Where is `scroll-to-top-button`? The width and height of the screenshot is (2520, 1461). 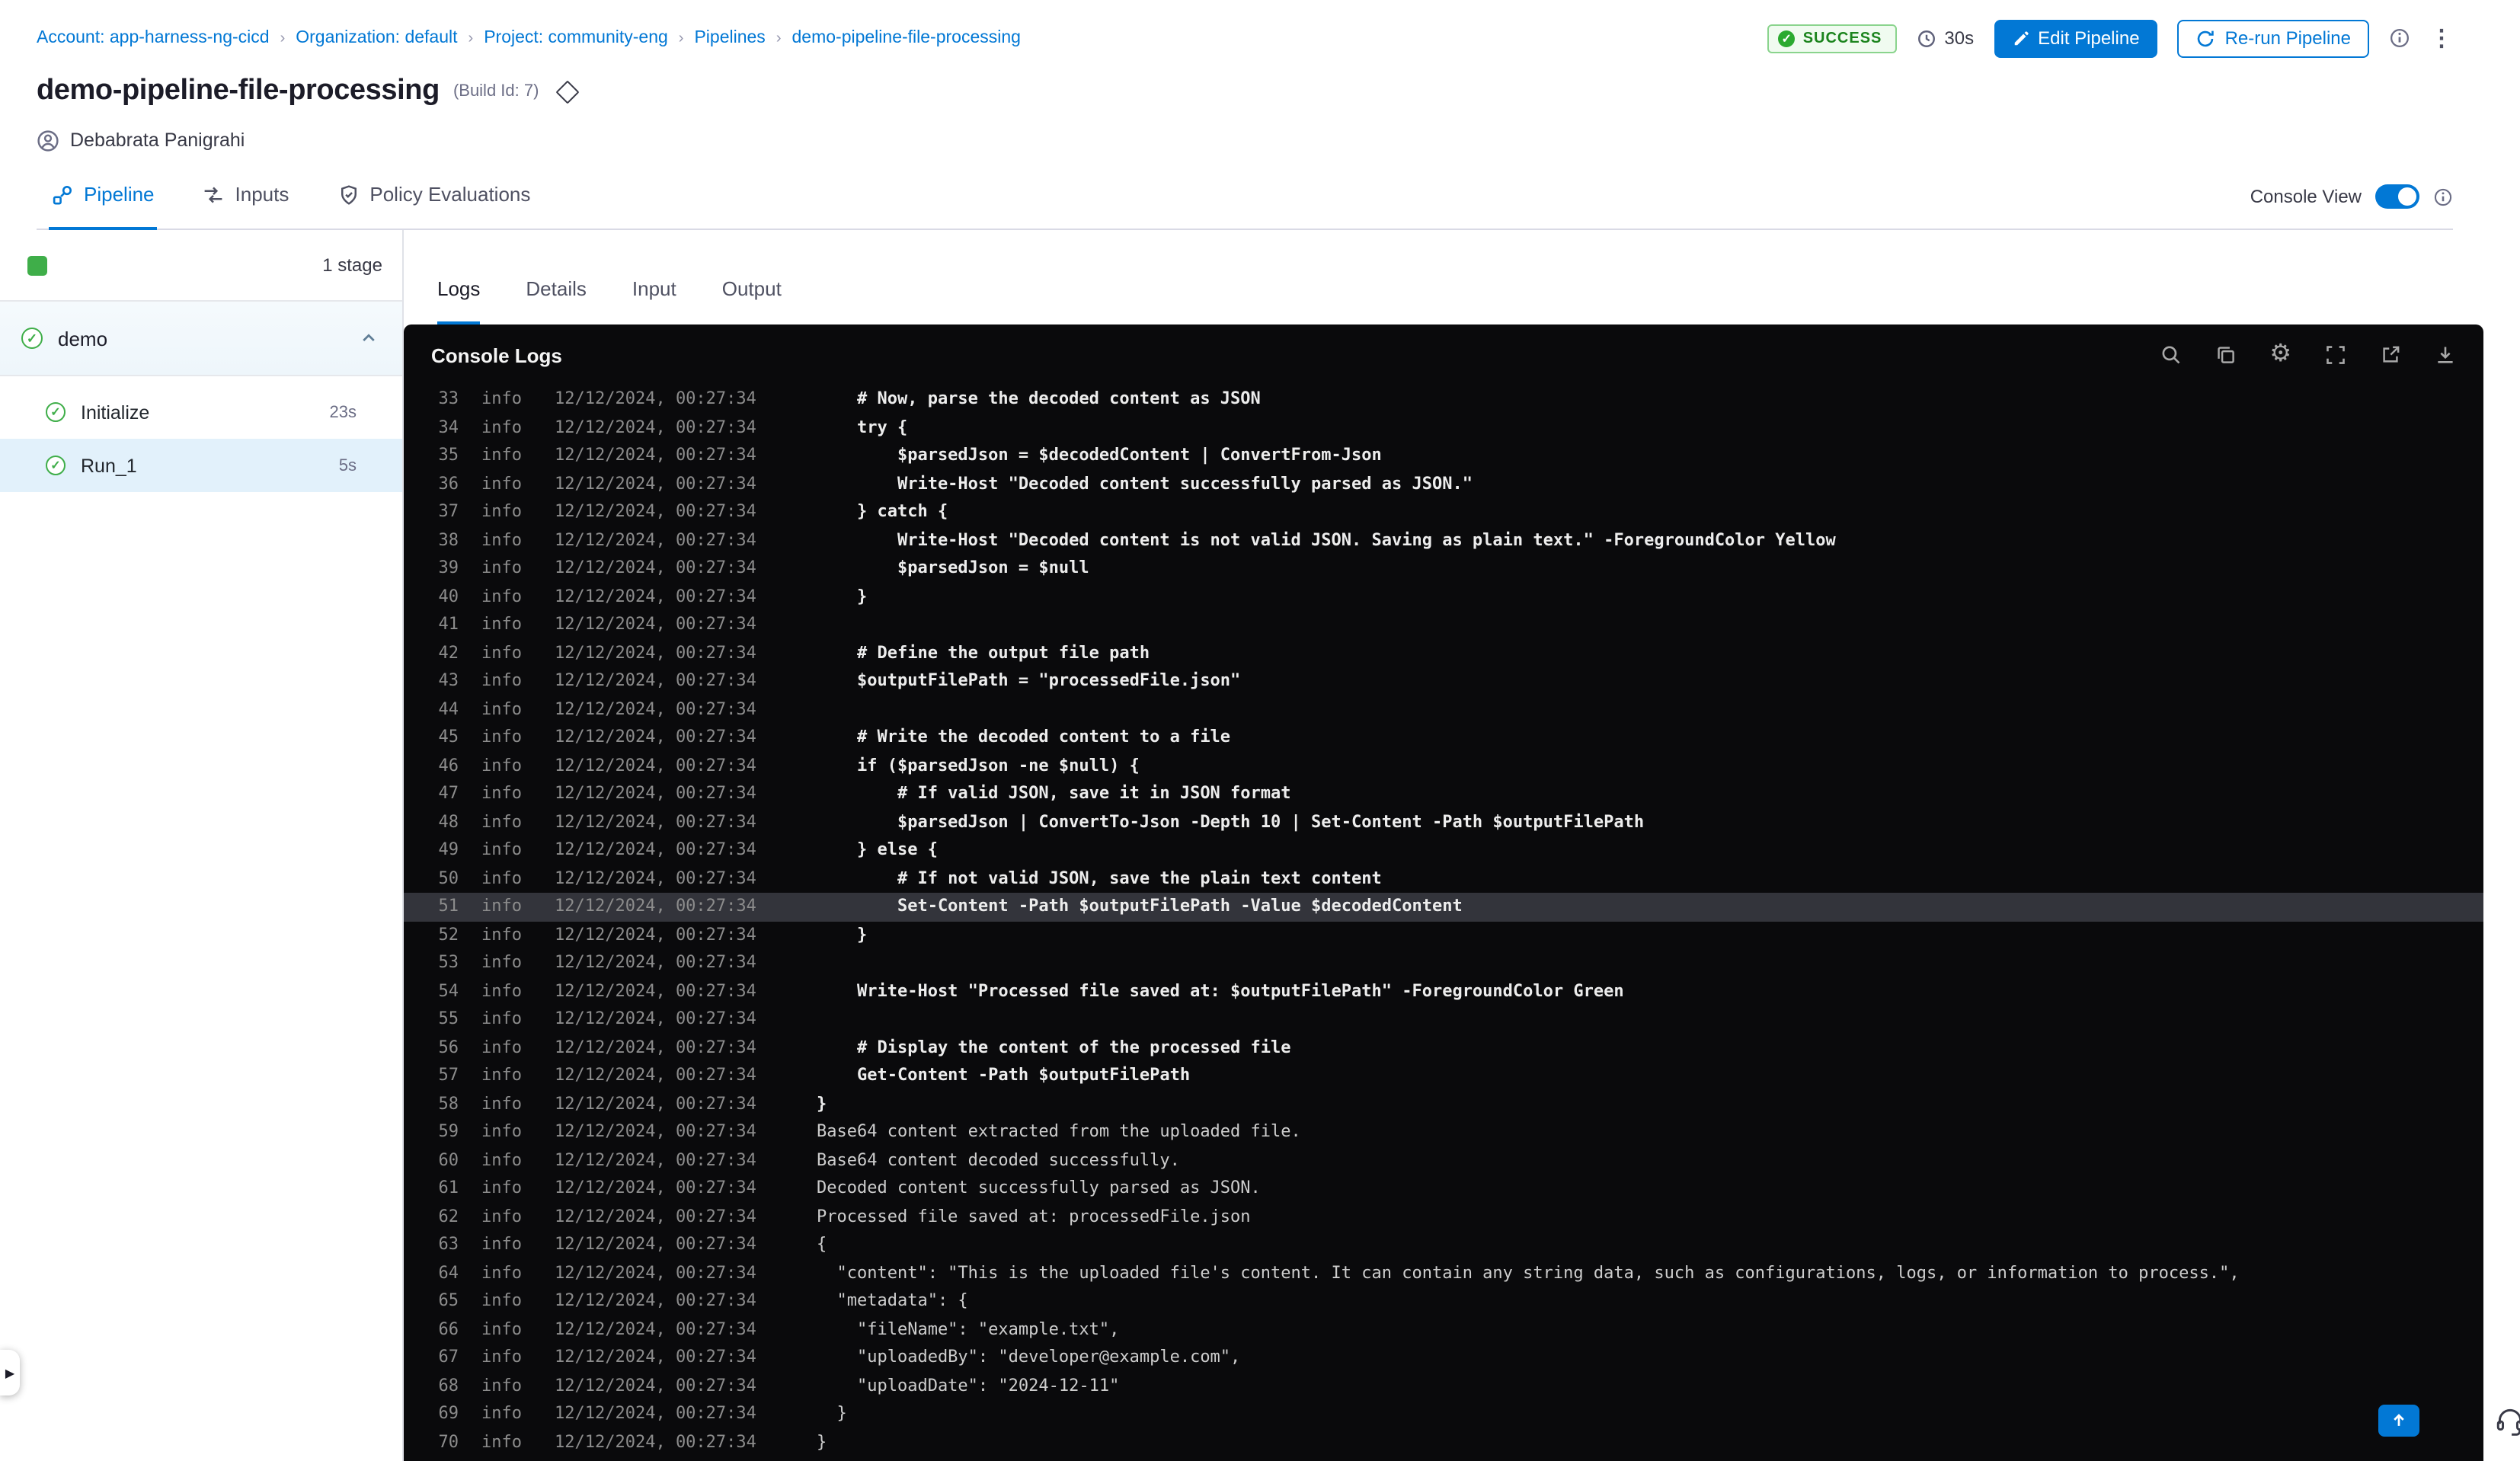 scroll-to-top-button is located at coordinates (2398, 1421).